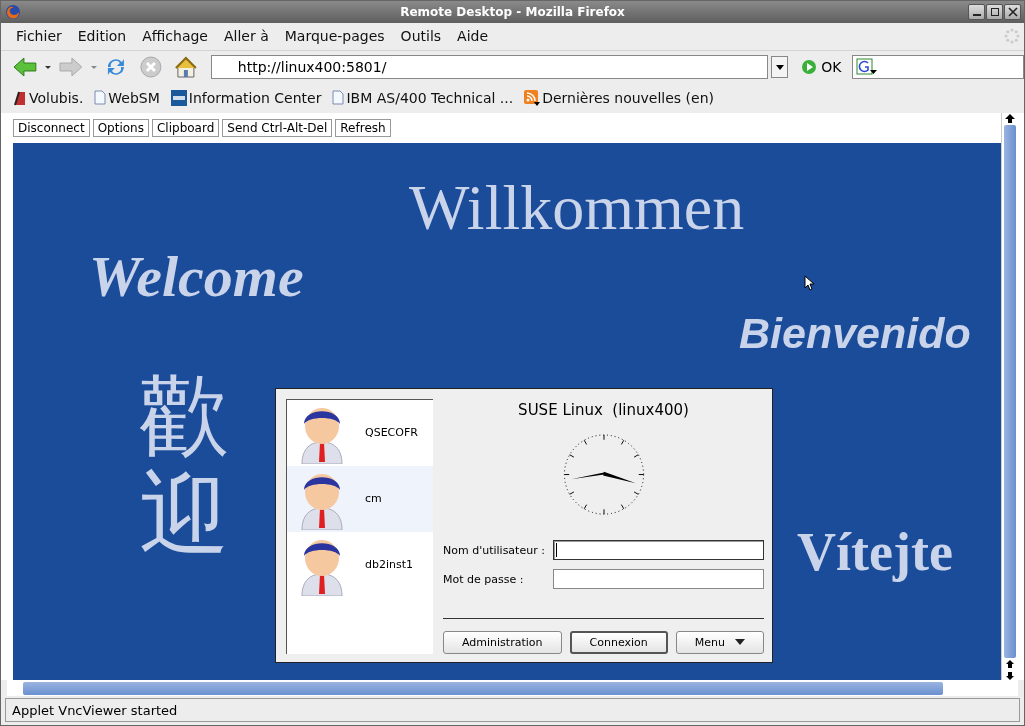  What do you see at coordinates (25, 66) in the screenshot?
I see `back-arrow-icon` at bounding box center [25, 66].